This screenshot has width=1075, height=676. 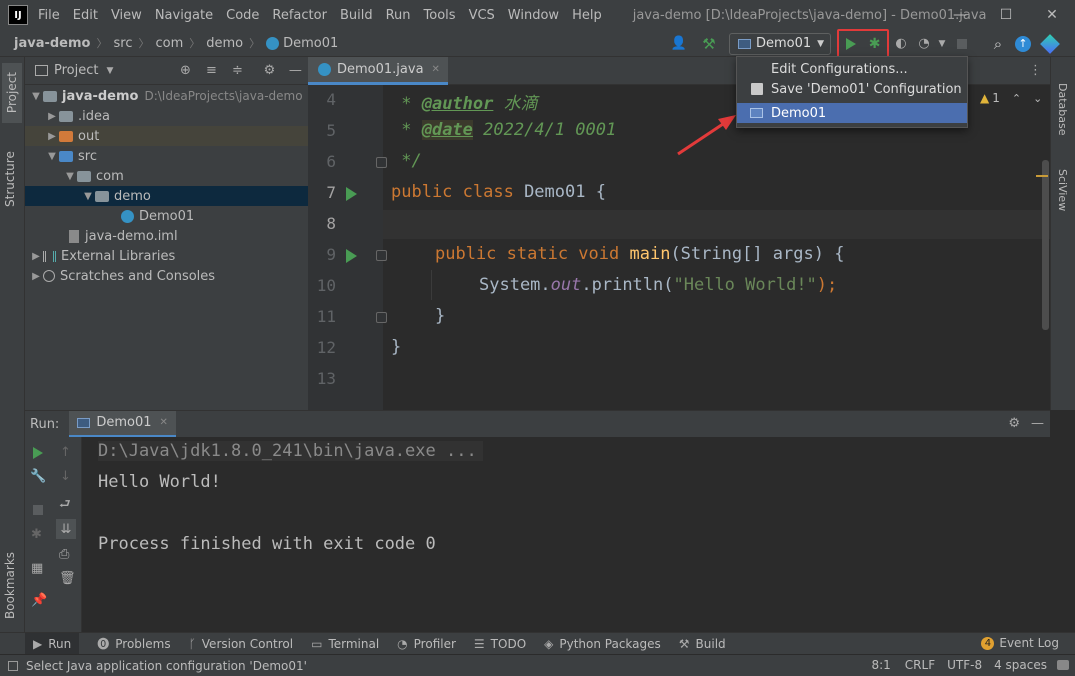 I want to click on crumb-demo: demo, so click(x=224, y=43).